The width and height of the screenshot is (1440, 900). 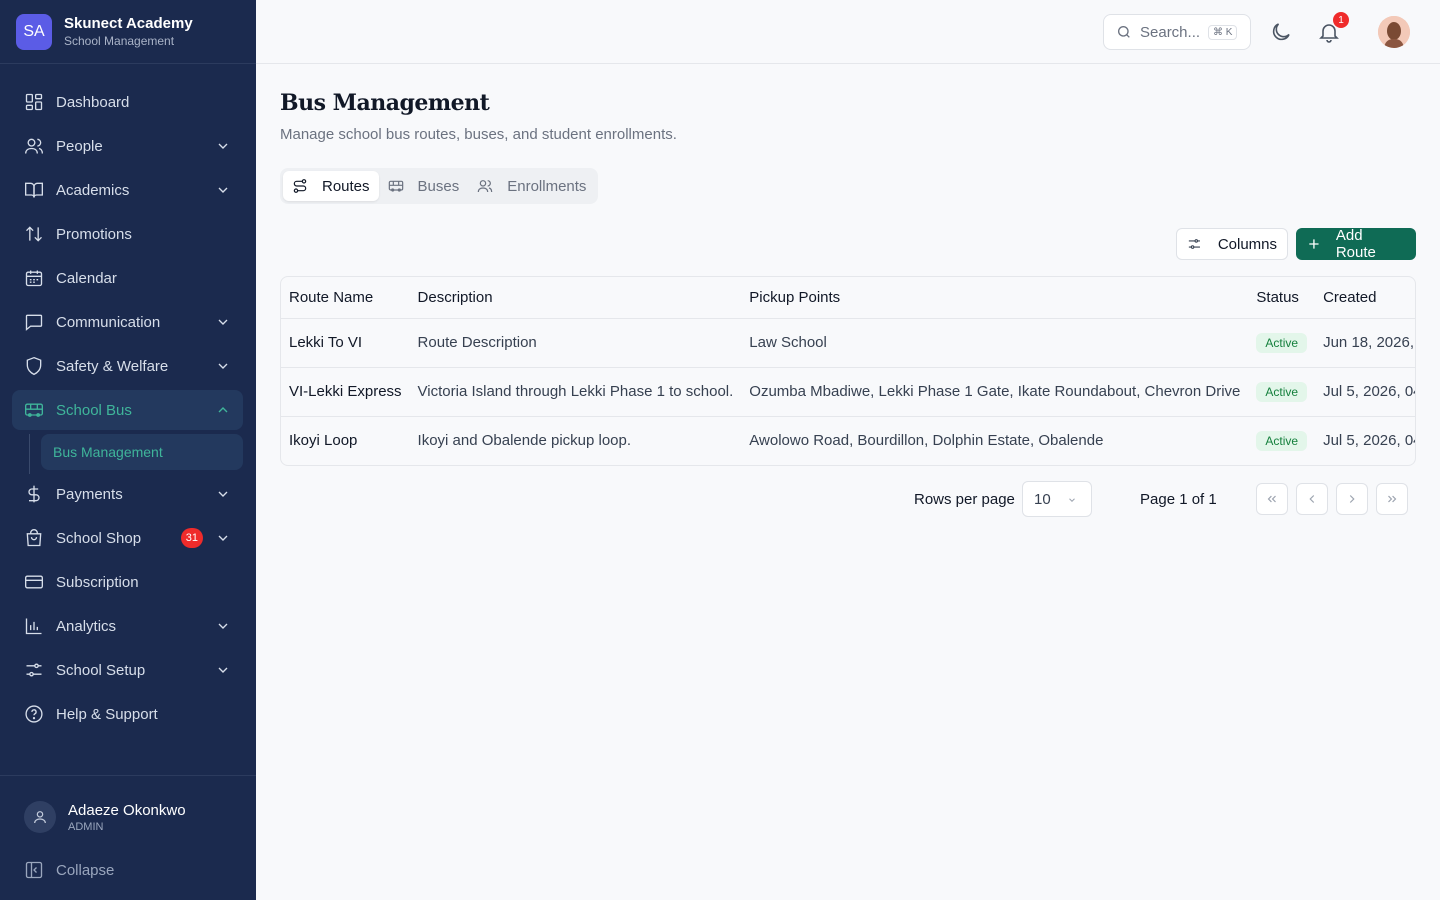 What do you see at coordinates (1352, 499) in the screenshot?
I see `next-page-button` at bounding box center [1352, 499].